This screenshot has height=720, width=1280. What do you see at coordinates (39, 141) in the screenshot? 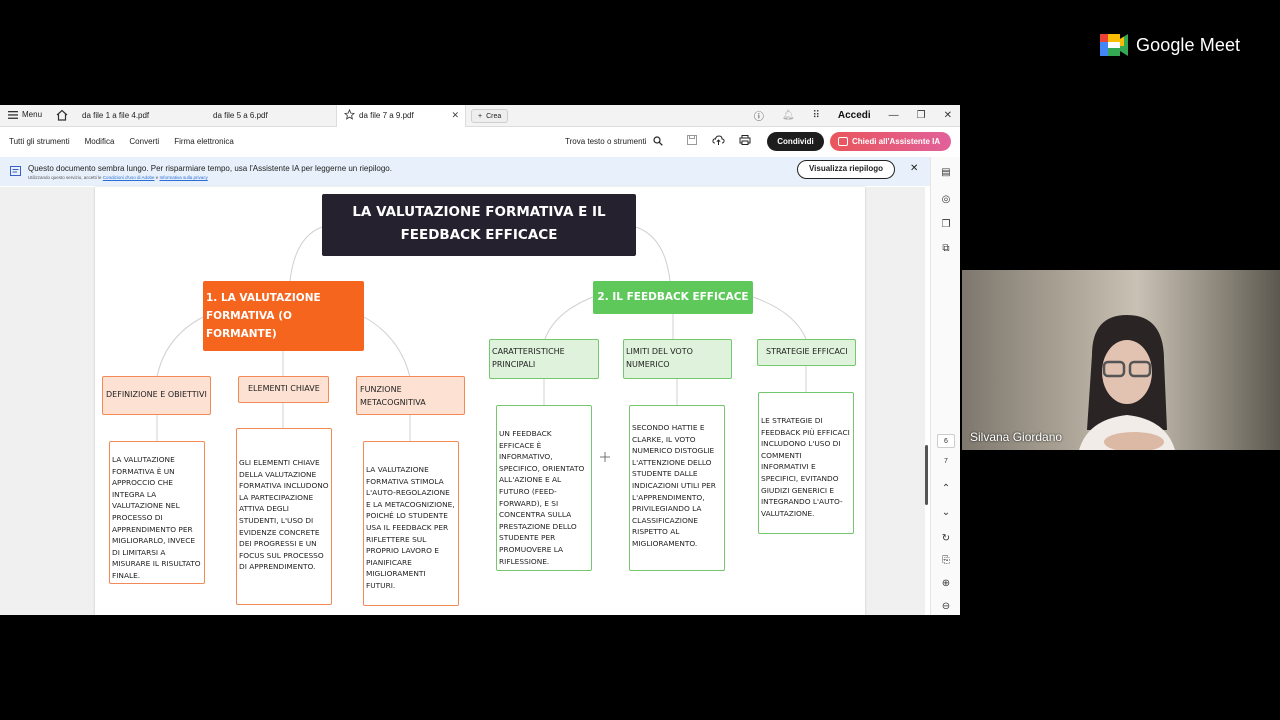
I see `all-tools-button: Tutti gli strumenti` at bounding box center [39, 141].